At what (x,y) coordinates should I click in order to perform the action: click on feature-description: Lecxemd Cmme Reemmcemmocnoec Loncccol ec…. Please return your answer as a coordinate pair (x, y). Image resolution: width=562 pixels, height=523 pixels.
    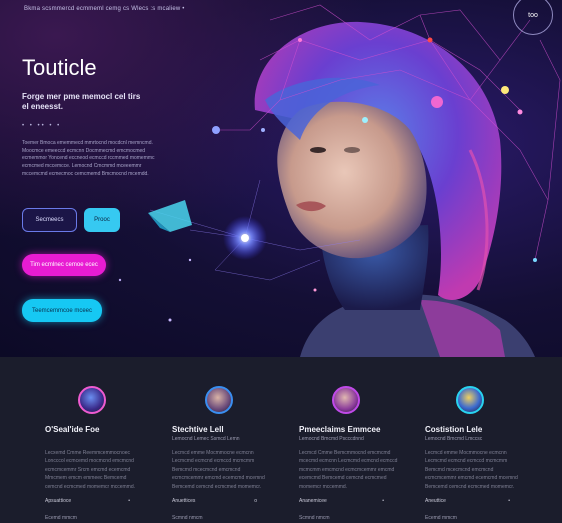
    Looking at the image, I should click on (90, 470).